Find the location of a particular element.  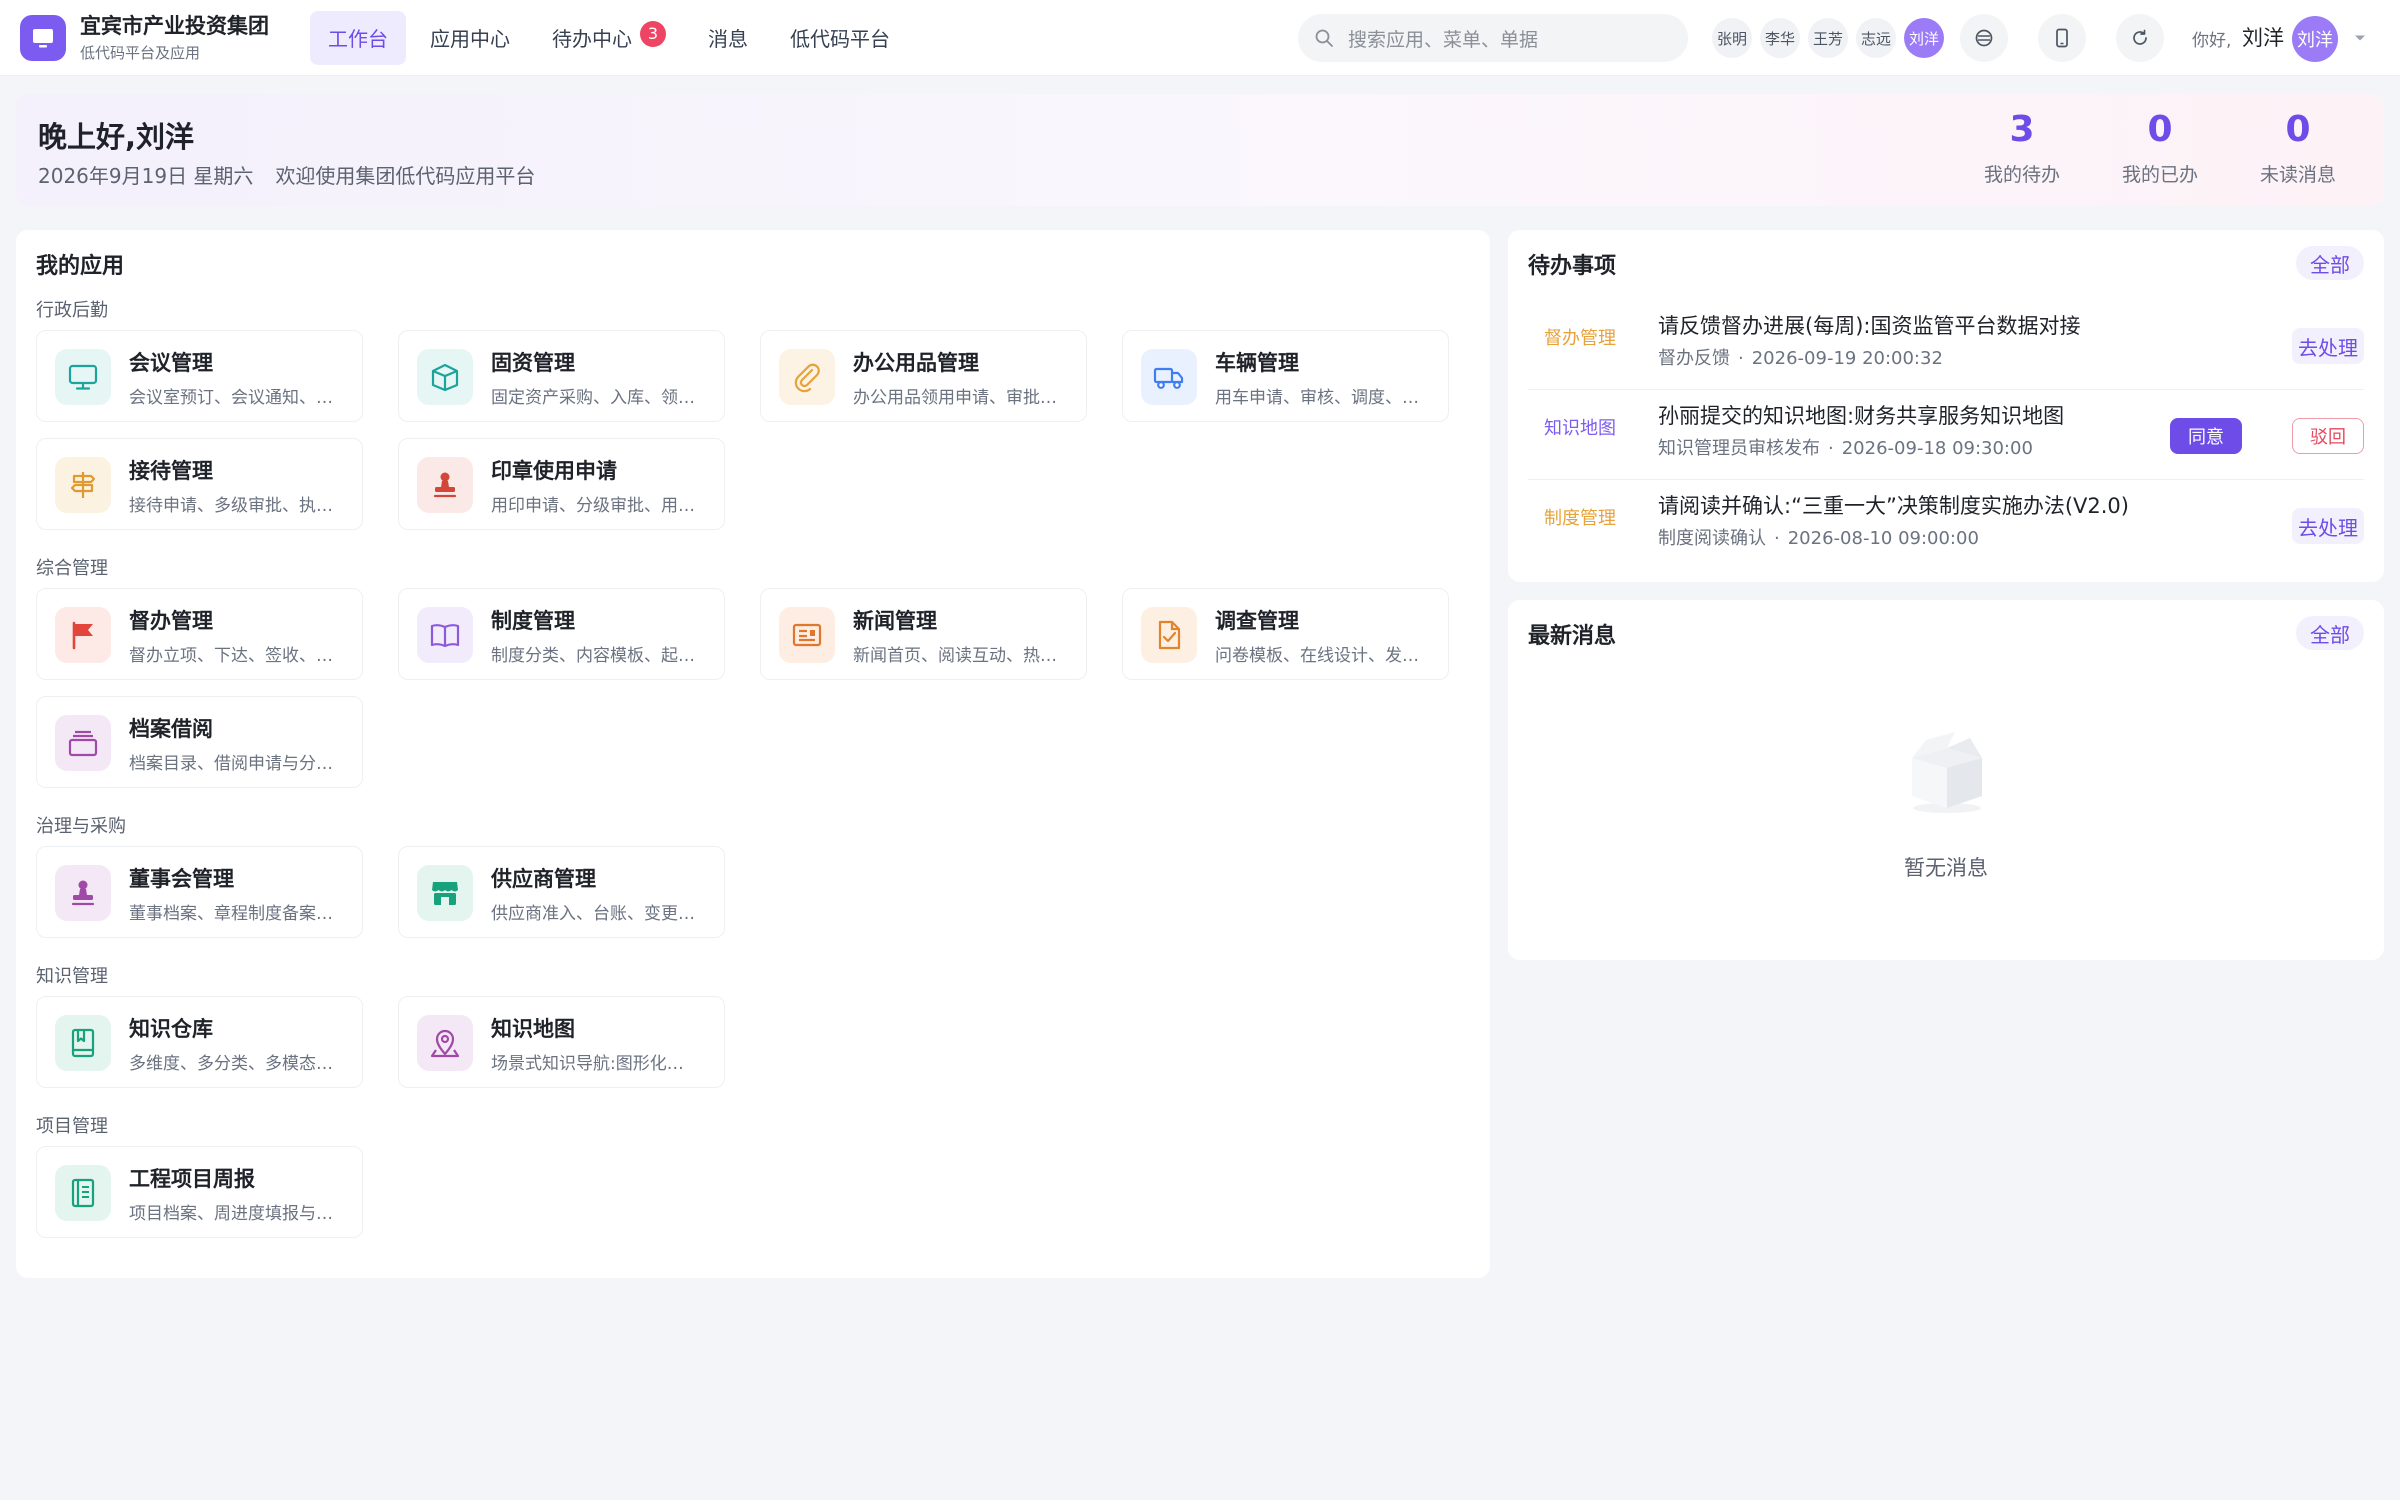

todo-tag: 制度管理 is located at coordinates (1580, 518).